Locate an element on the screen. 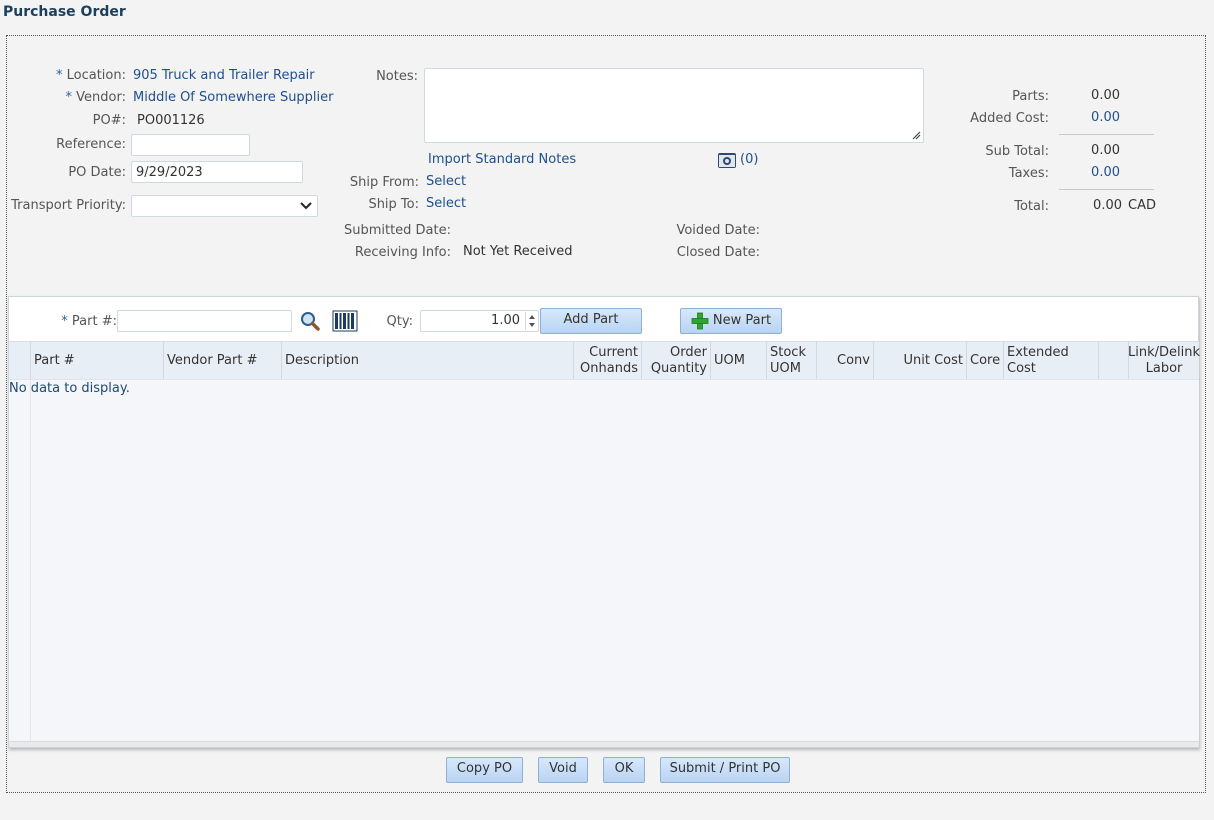 The width and height of the screenshot is (1214, 820). column-header-current-onhands: Current Onhands is located at coordinates (608, 361).